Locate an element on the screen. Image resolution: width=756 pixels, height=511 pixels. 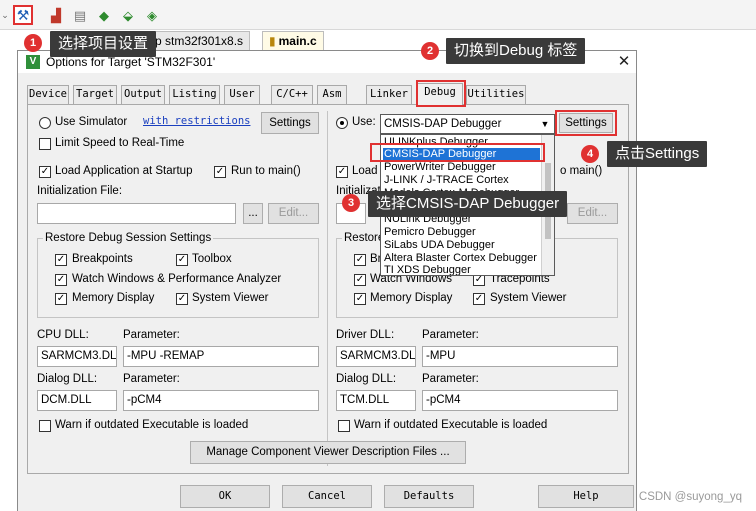
step-3-badge: 3 is located at coordinates (351, 203).